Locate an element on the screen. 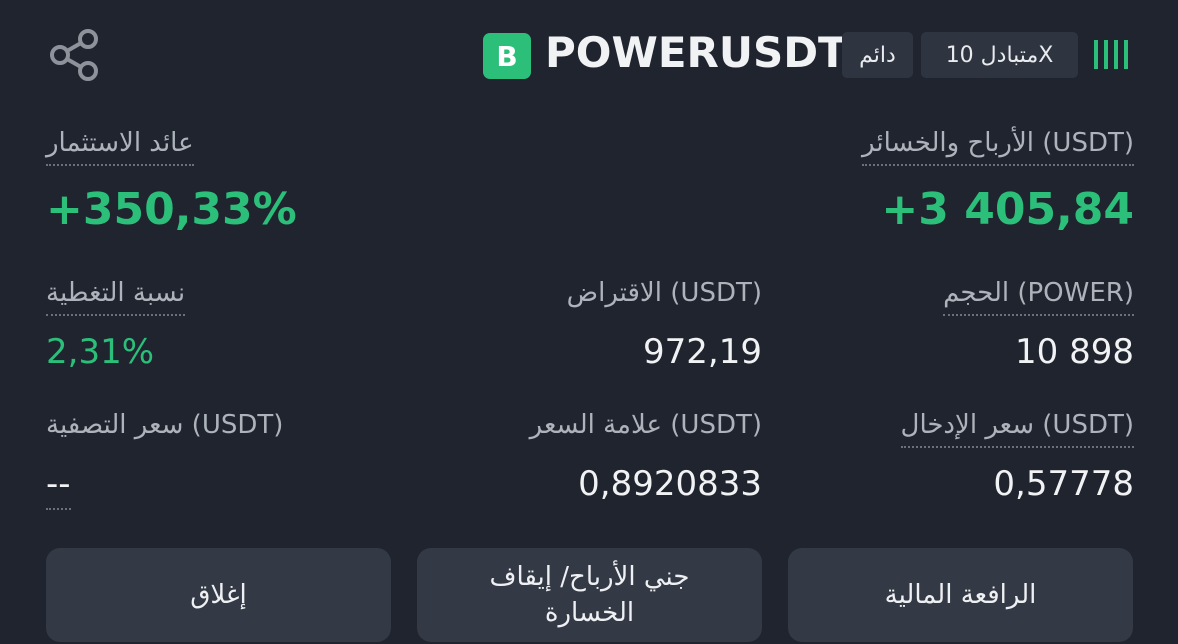 Image resolution: width=1178 pixels, height=644 pixels. entry-price-label: سعر الإدخال (USDT) is located at coordinates (1017, 429).